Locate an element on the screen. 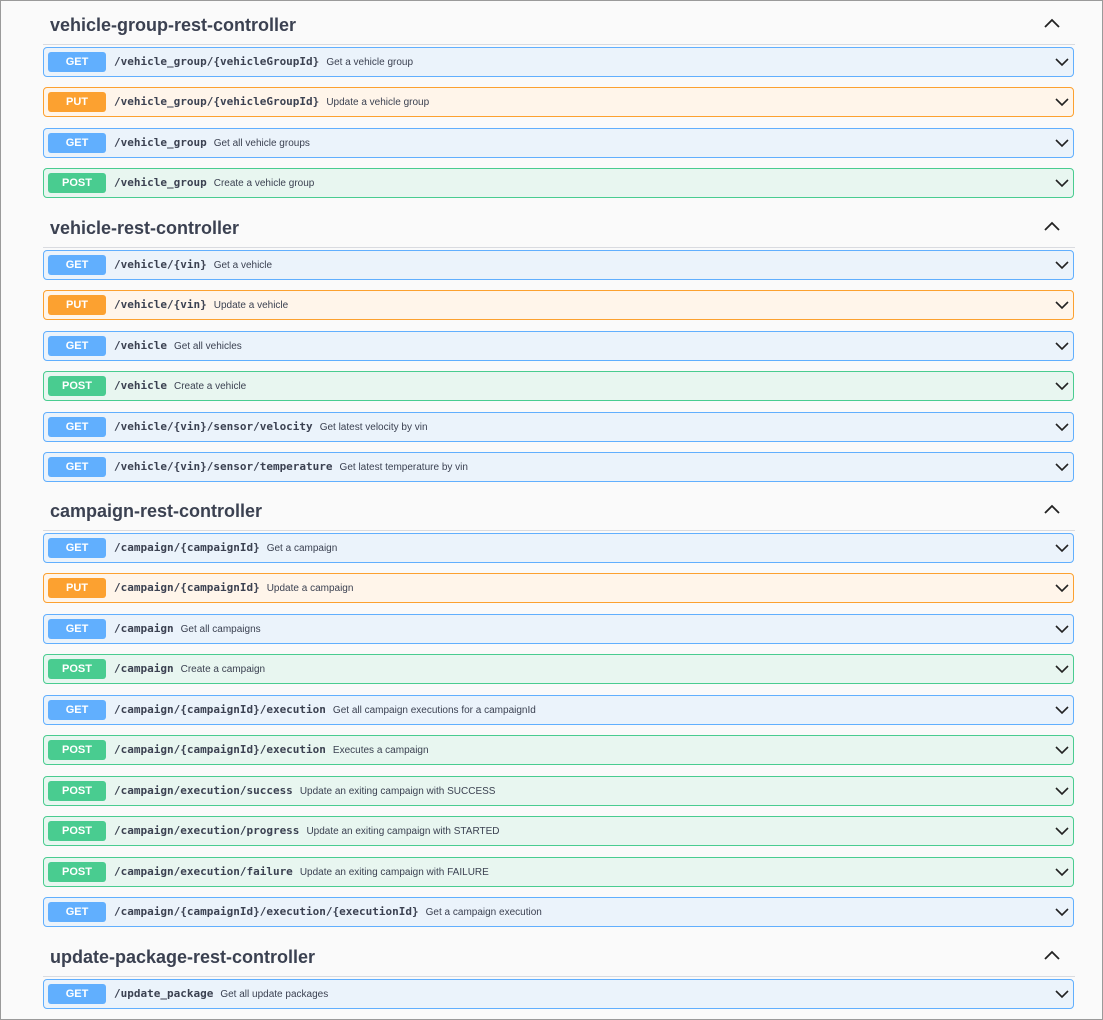 The height and width of the screenshot is (1020, 1103). operation-summary: Get a vehicle group is located at coordinates (370, 62).